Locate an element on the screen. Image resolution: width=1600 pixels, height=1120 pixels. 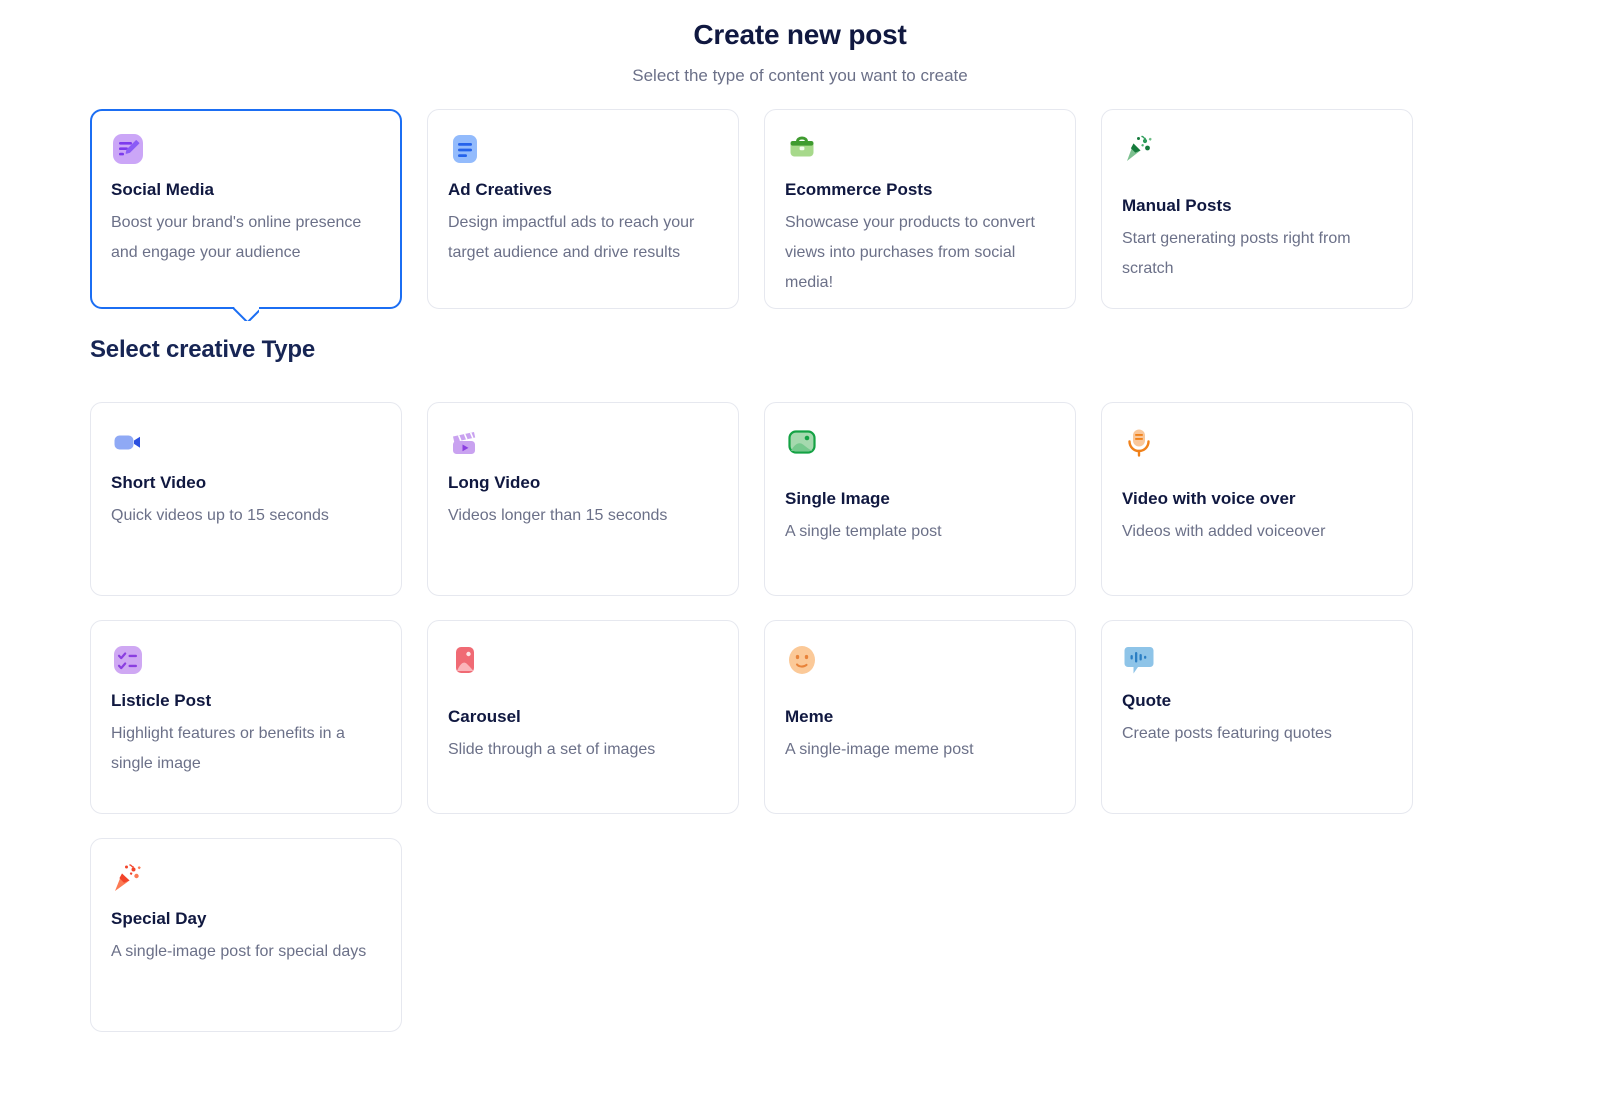
card-title: Short Video is located at coordinates (159, 482).